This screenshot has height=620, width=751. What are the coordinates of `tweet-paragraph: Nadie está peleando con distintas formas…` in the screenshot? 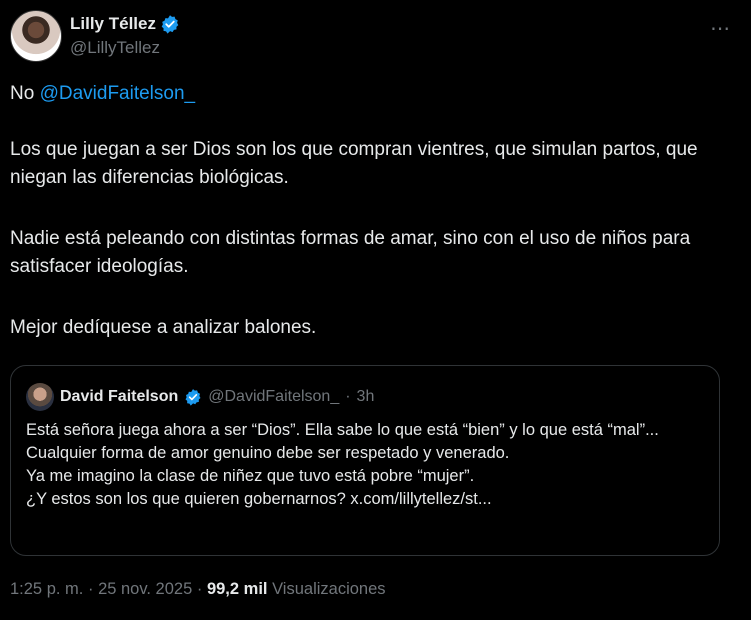 It's located at (350, 252).